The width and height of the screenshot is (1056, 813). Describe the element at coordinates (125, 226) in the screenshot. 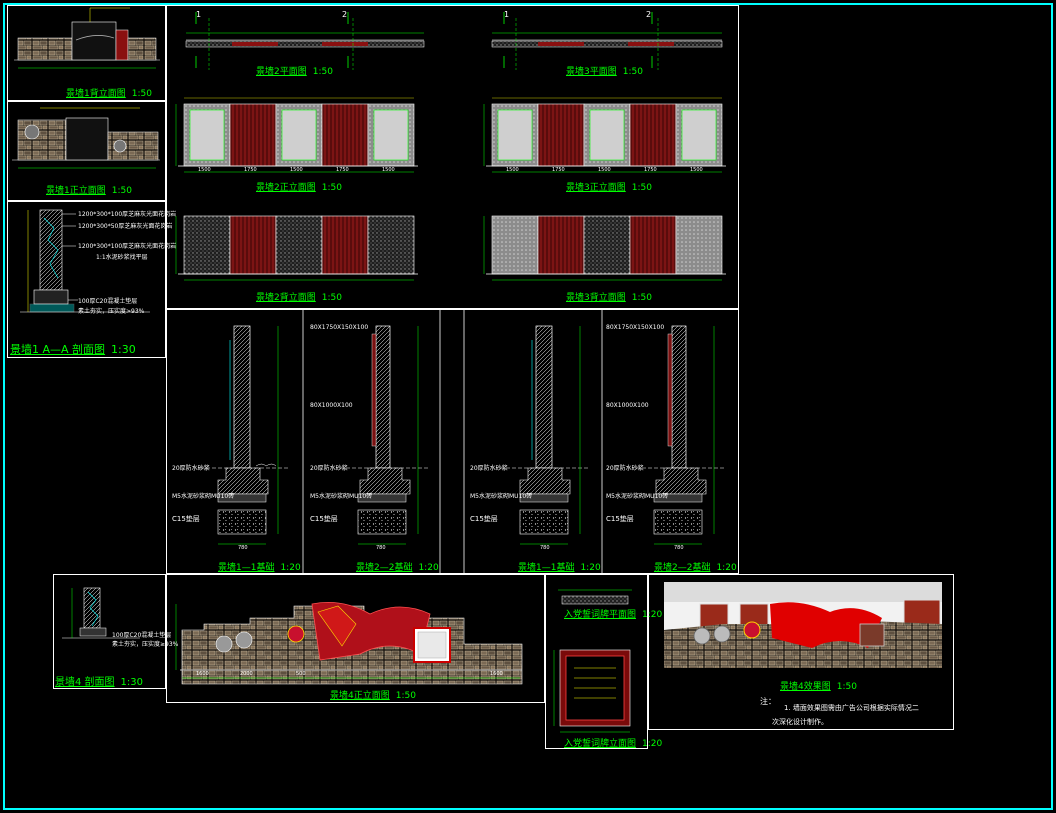

I see `spec-wall1-b: 1200*300*50厚芝麻灰光面花岗岩` at that location.